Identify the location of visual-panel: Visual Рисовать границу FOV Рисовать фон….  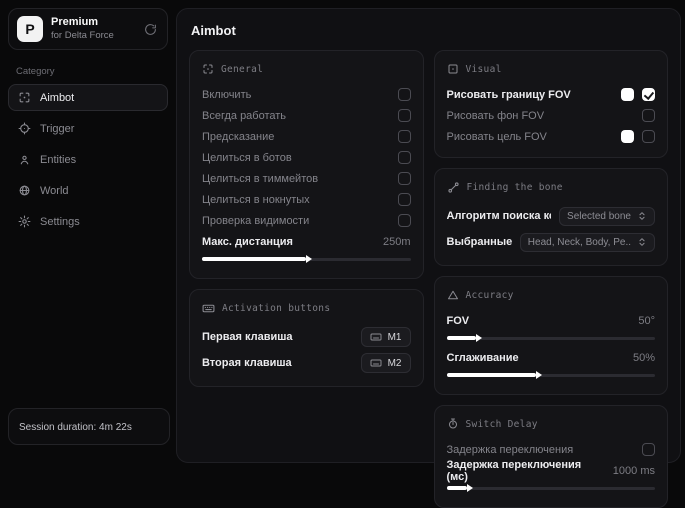
(550, 104).